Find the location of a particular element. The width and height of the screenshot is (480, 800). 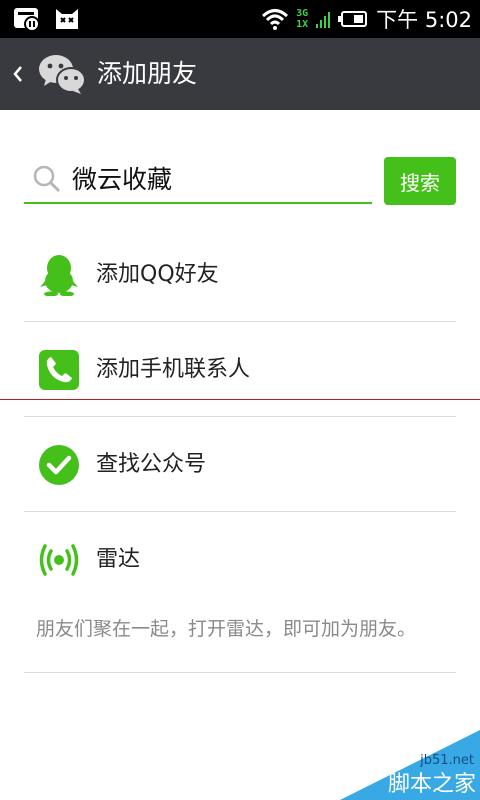

wifi-icon is located at coordinates (275, 19).